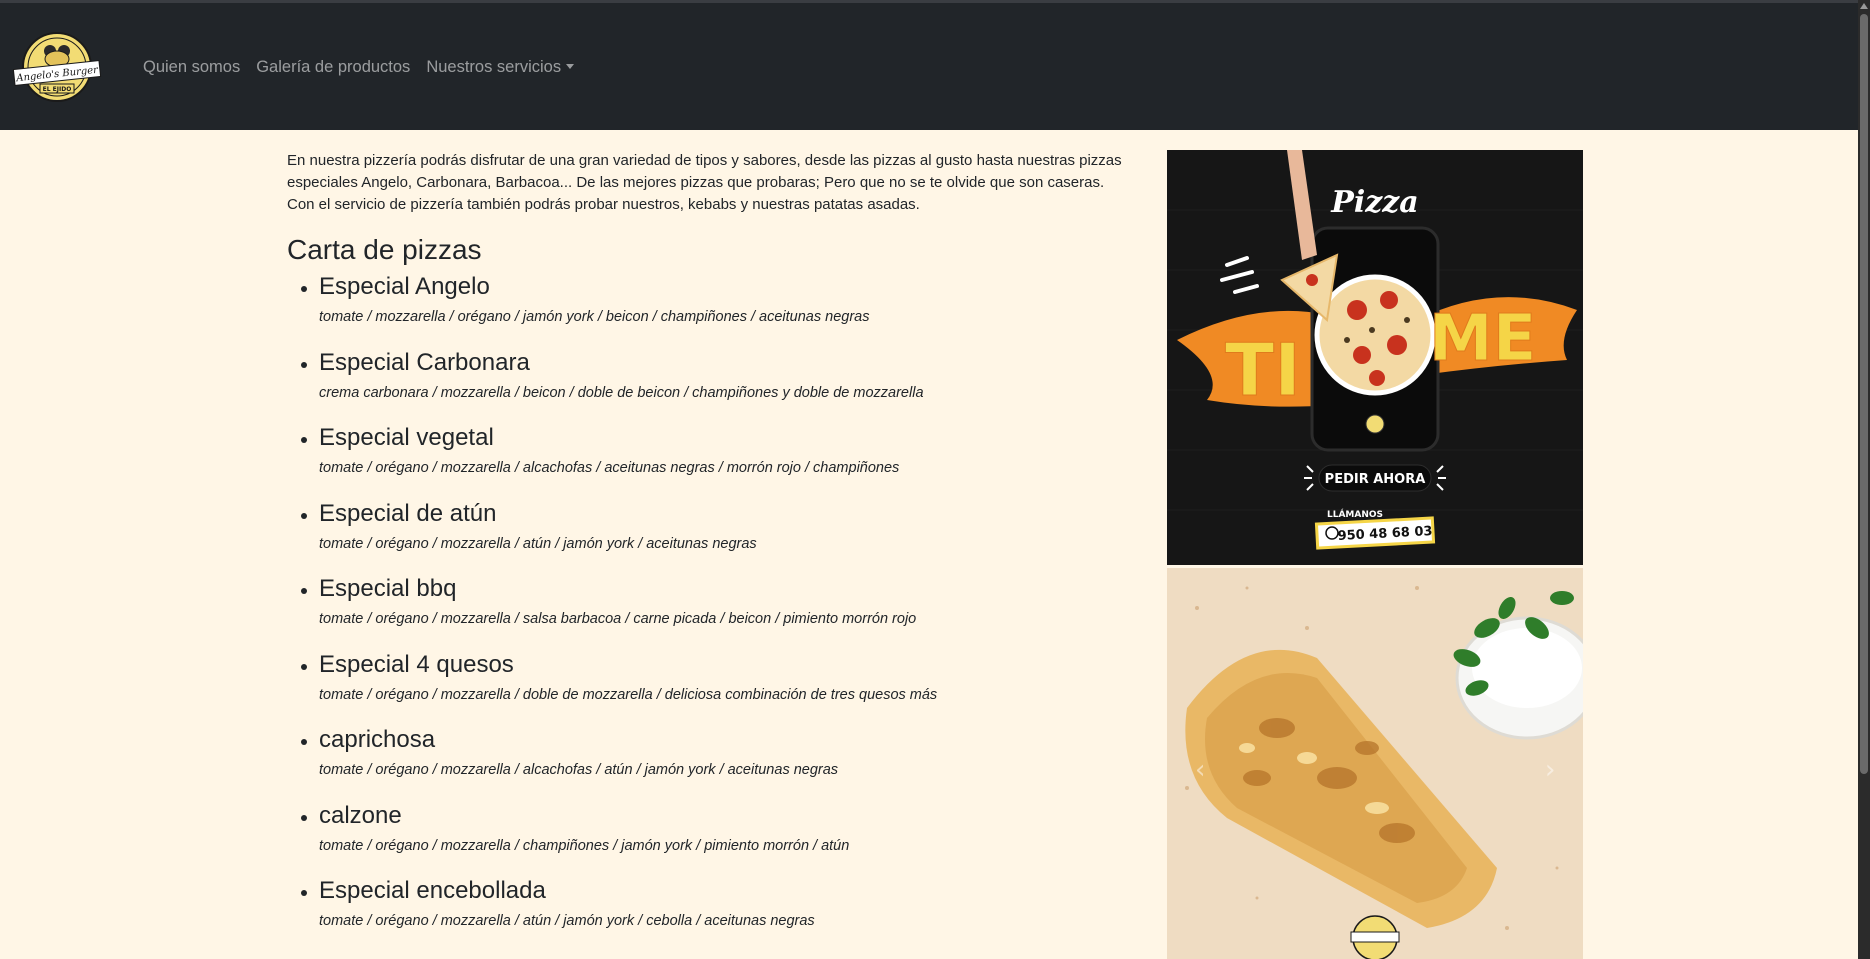 The width and height of the screenshot is (1870, 959). What do you see at coordinates (1263, 370) in the screenshot?
I see `promo-time-left: TI` at bounding box center [1263, 370].